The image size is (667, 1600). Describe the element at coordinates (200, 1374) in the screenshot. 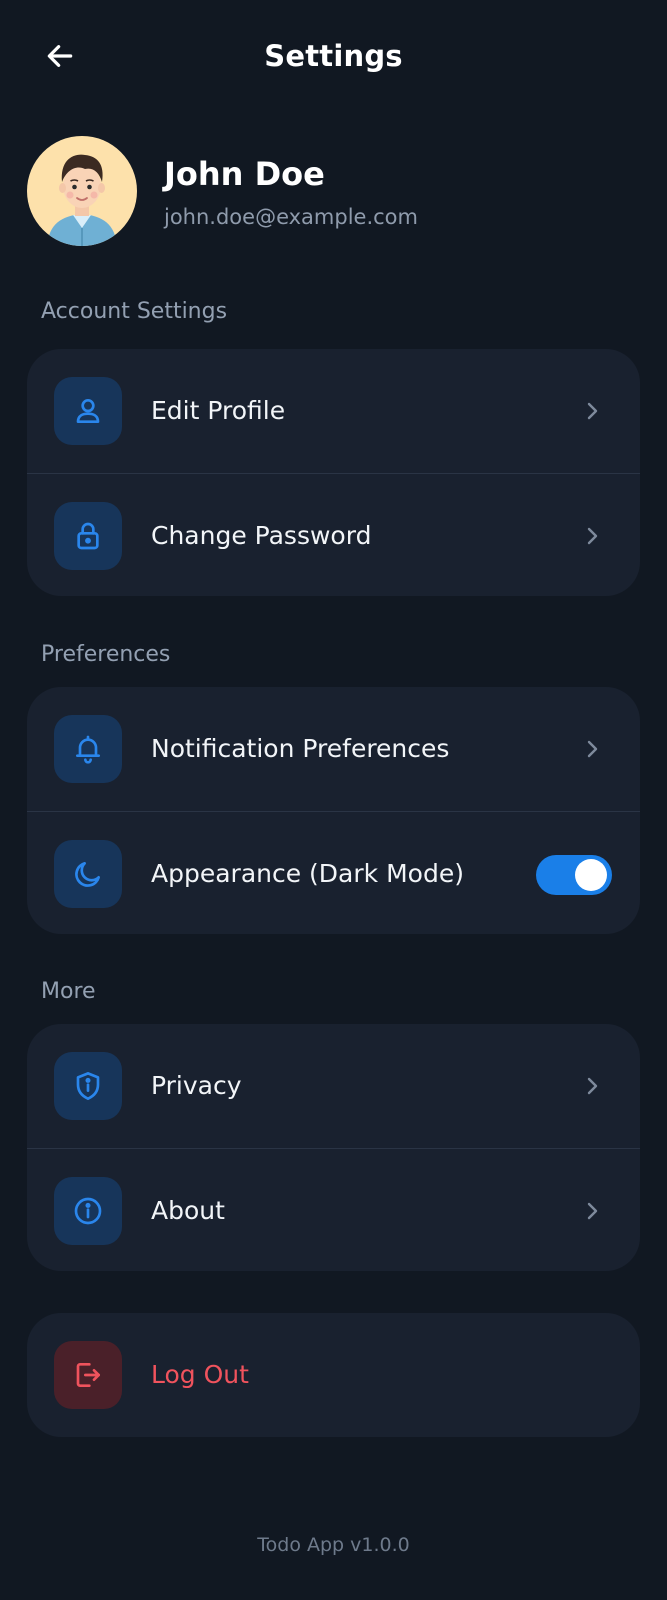

I see `logout-label: Log Out` at that location.